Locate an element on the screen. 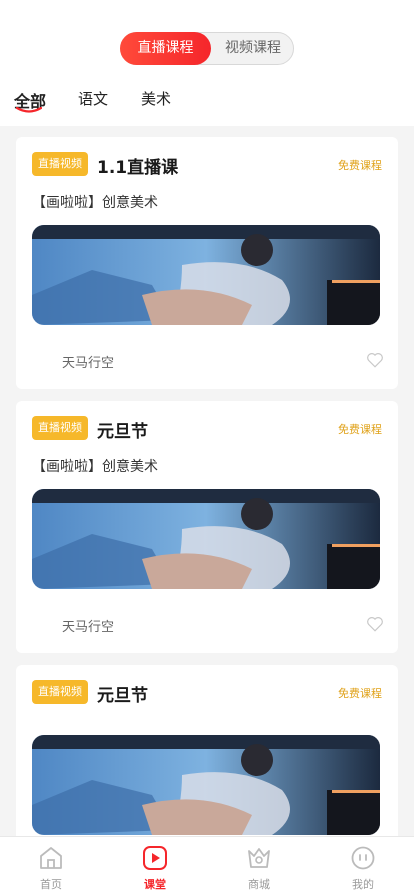  tabbar-label: 首页 is located at coordinates (51, 884).